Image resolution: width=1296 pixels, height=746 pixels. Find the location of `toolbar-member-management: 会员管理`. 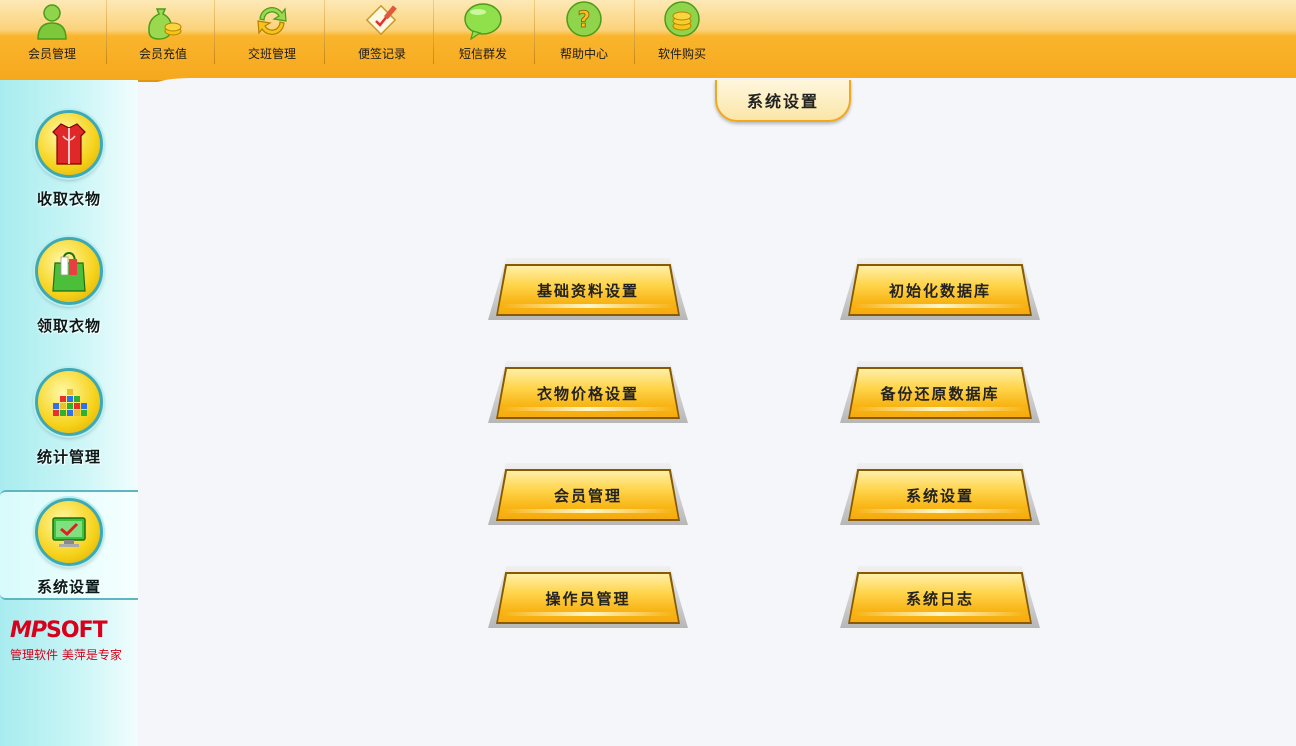

toolbar-member-management: 会员管理 is located at coordinates (52, 33).